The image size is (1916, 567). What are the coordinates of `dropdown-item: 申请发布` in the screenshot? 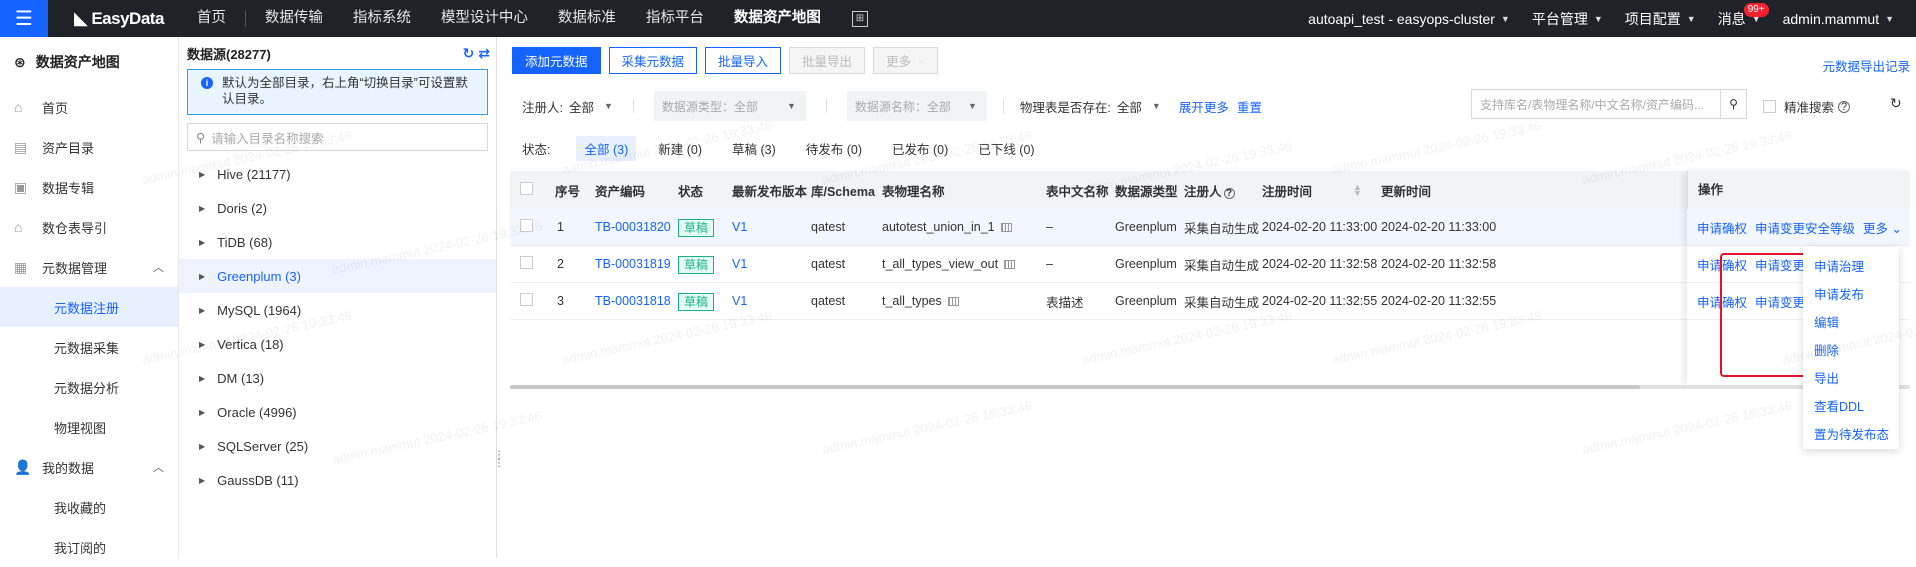 It's located at (1851, 296).